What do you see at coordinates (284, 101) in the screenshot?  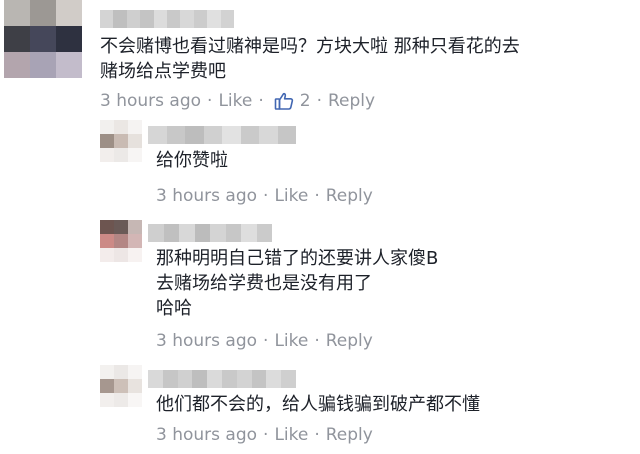 I see `thumbs-up-icon` at bounding box center [284, 101].